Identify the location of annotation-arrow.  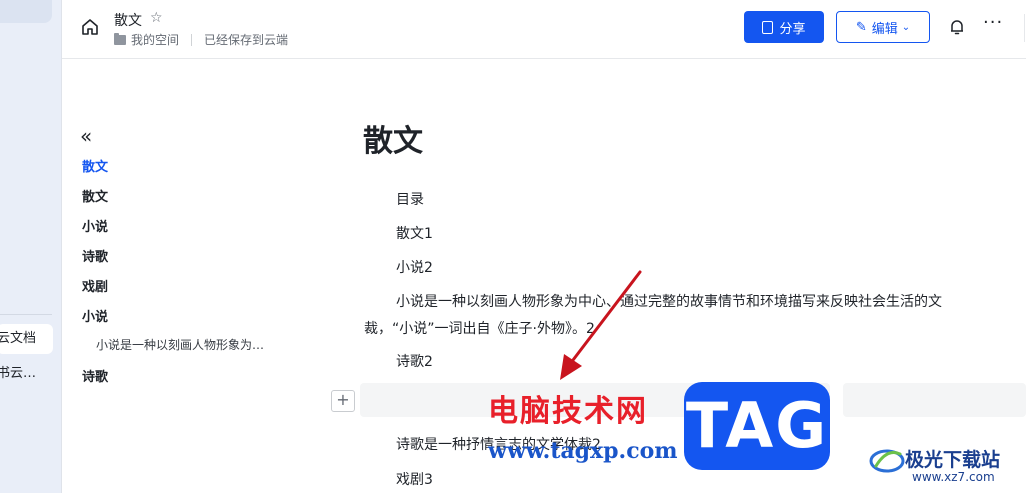
(601, 325).